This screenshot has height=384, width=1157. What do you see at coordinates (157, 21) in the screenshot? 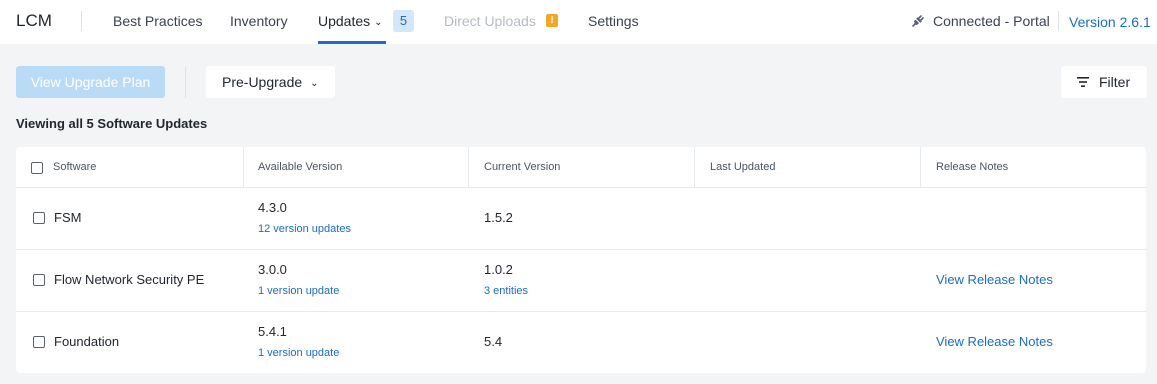
I see `nav-best-practices: Best Practices` at bounding box center [157, 21].